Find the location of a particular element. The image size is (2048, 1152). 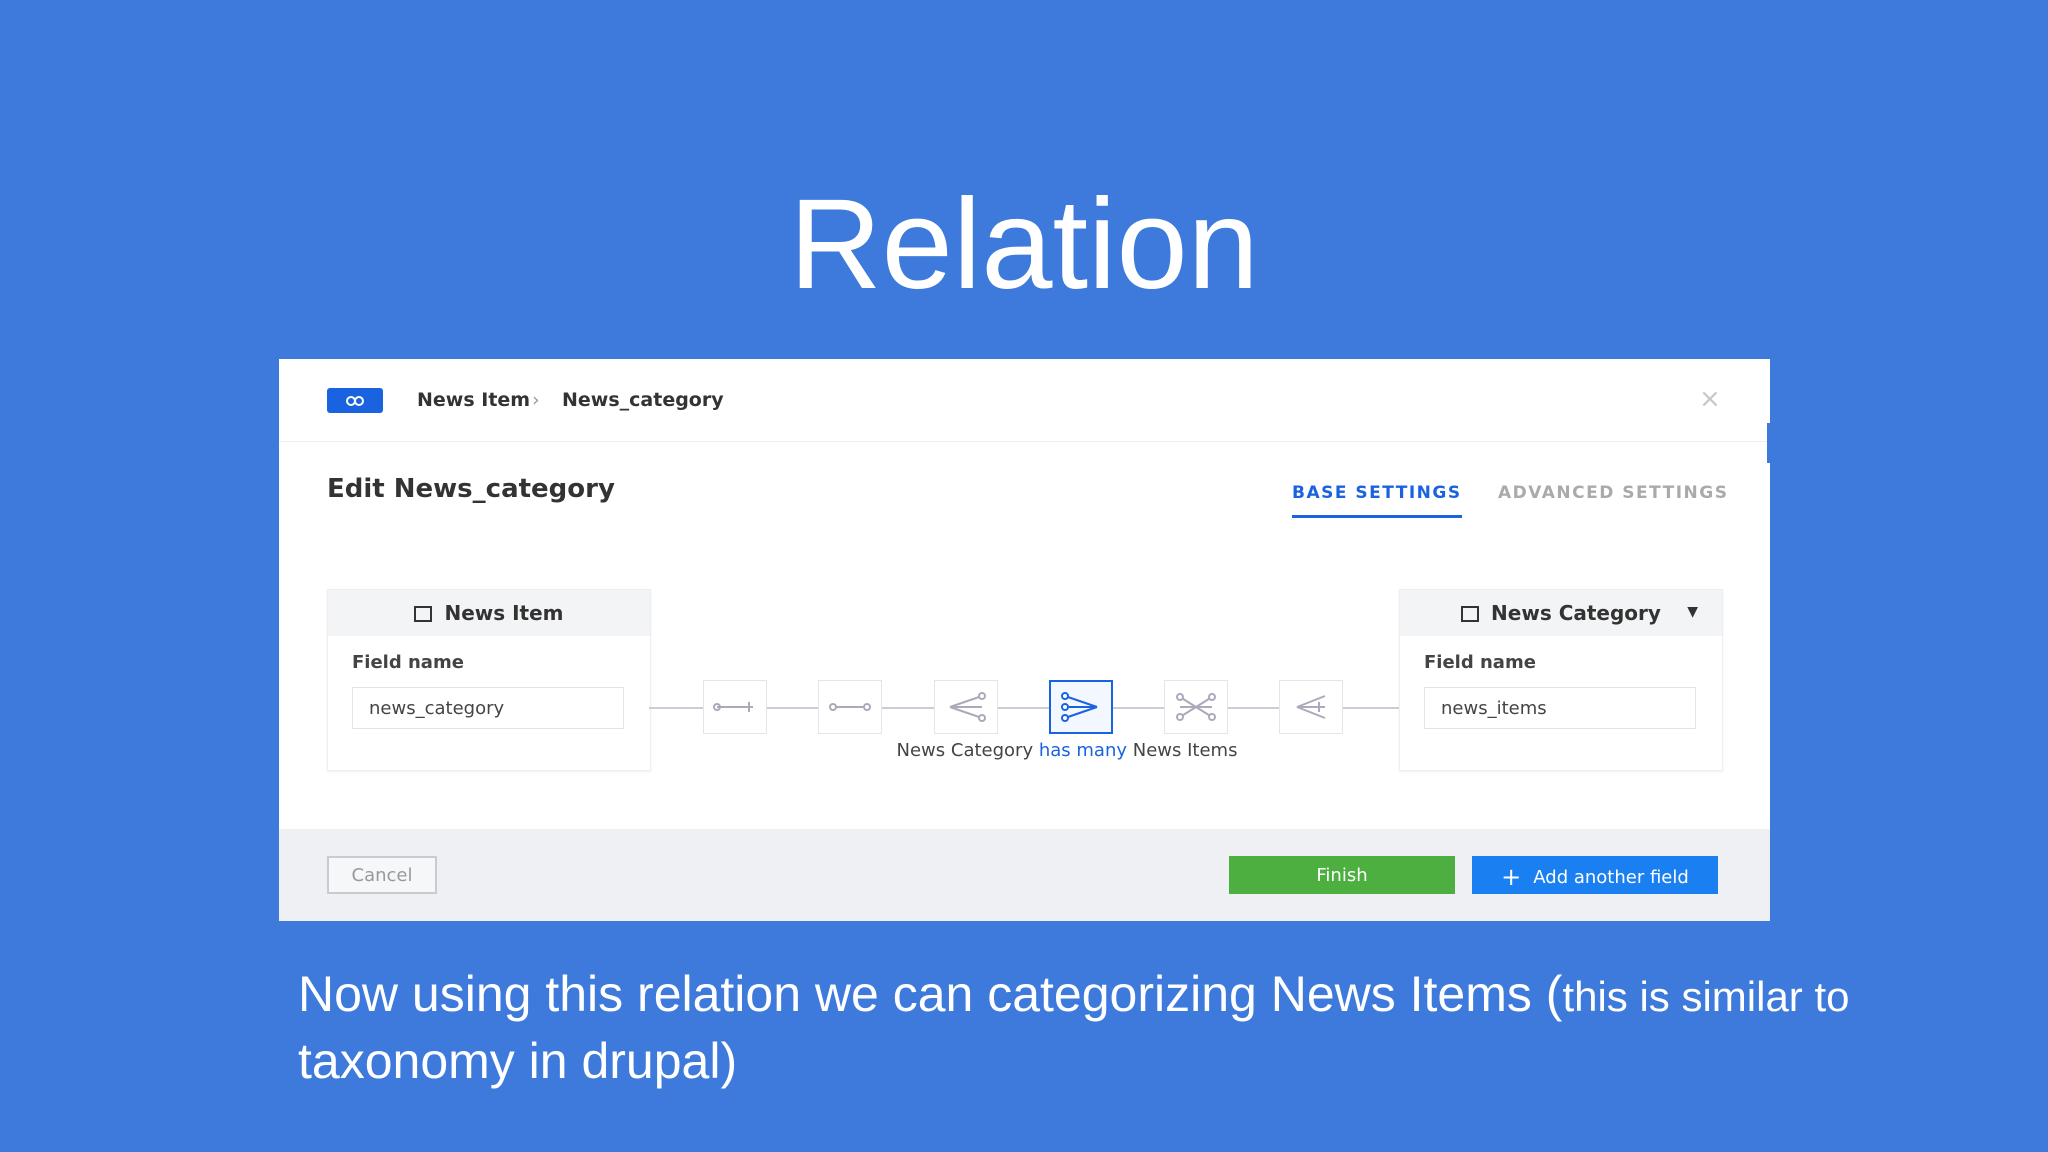

cancel-button: Cancel is located at coordinates (382, 875).